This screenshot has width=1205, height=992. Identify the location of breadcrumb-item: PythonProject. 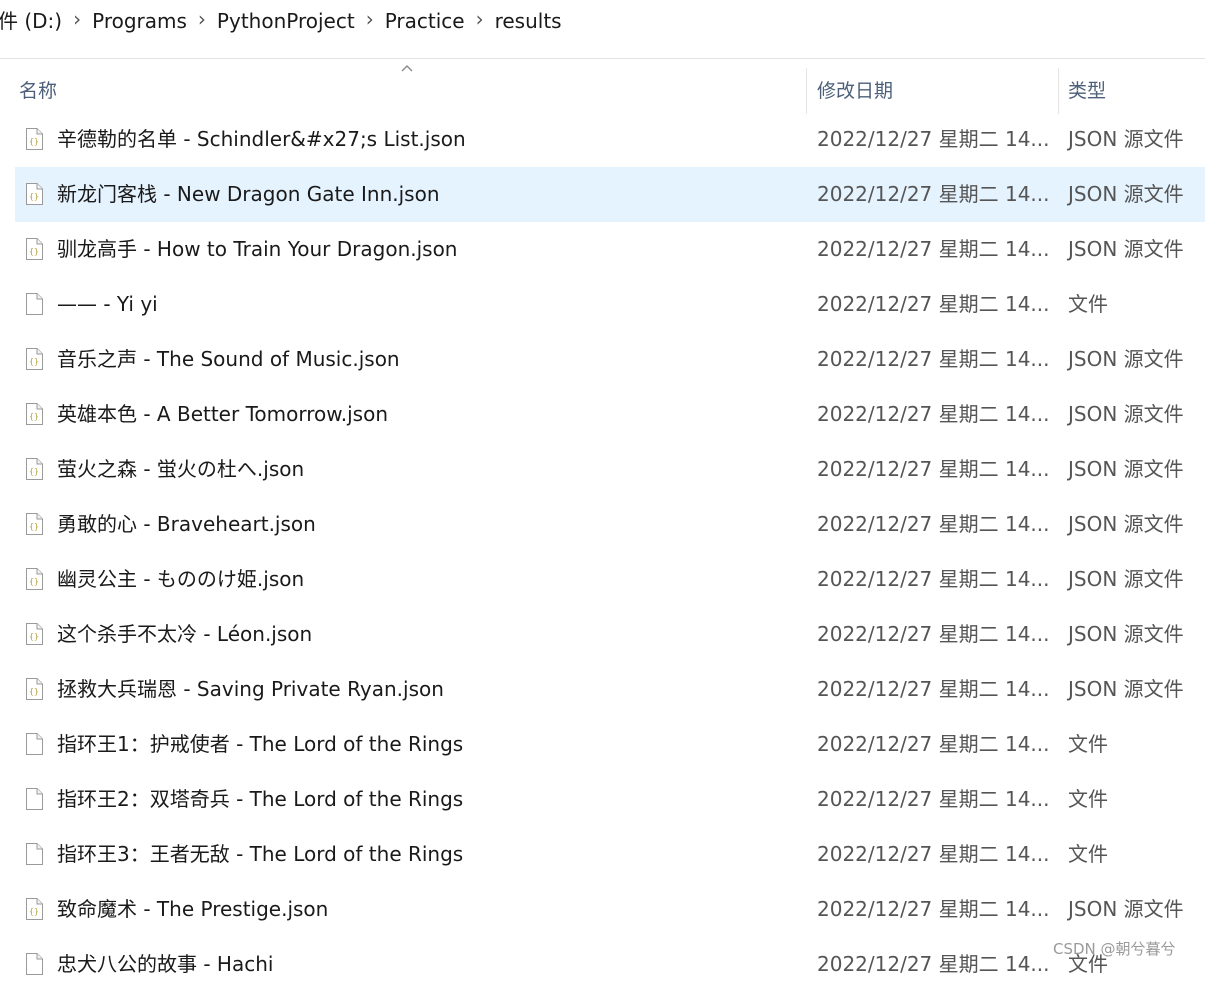
(286, 21).